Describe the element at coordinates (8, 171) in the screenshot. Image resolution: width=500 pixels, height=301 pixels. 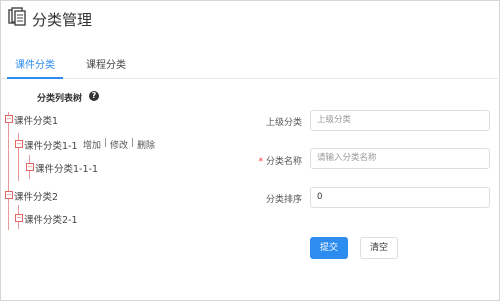
I see `tree-connector` at that location.